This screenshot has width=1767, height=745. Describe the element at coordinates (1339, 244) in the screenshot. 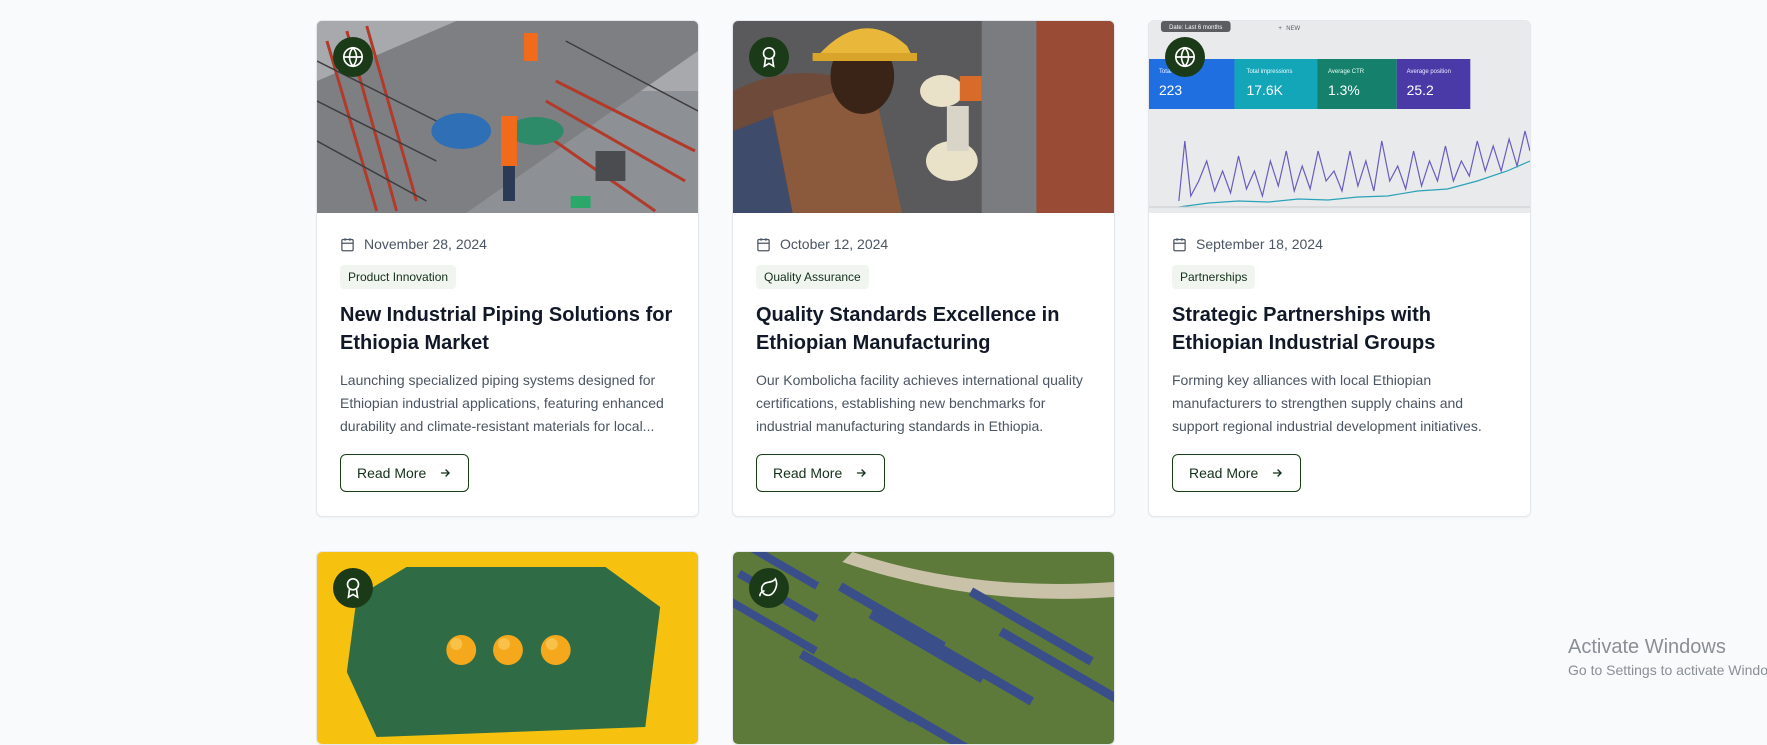

I see `post-date: September 18, 2024` at that location.